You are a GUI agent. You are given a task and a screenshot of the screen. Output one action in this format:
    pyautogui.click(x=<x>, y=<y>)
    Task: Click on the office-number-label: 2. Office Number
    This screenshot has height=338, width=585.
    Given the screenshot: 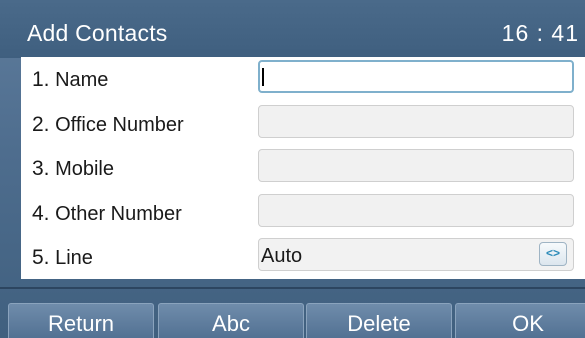 What is the action you would take?
    pyautogui.click(x=108, y=124)
    